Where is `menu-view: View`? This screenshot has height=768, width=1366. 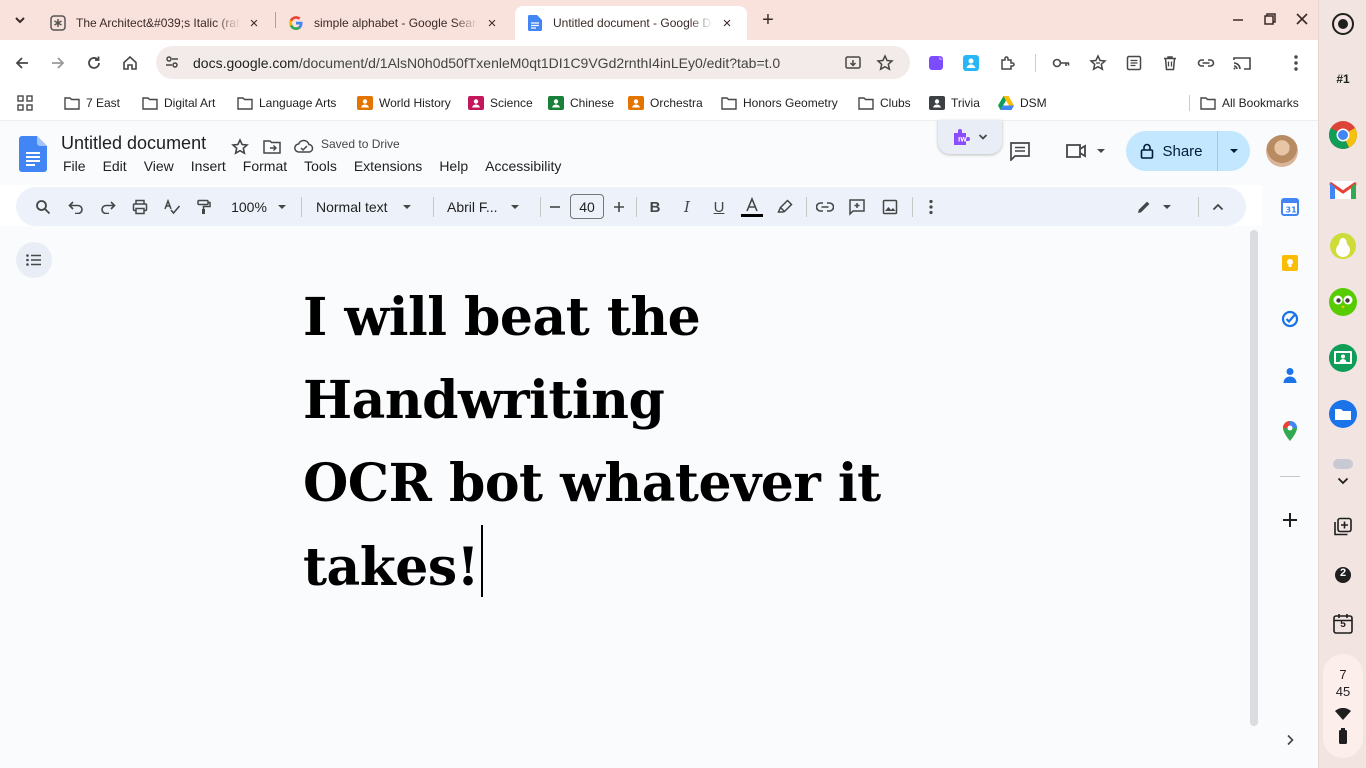 menu-view: View is located at coordinates (159, 166).